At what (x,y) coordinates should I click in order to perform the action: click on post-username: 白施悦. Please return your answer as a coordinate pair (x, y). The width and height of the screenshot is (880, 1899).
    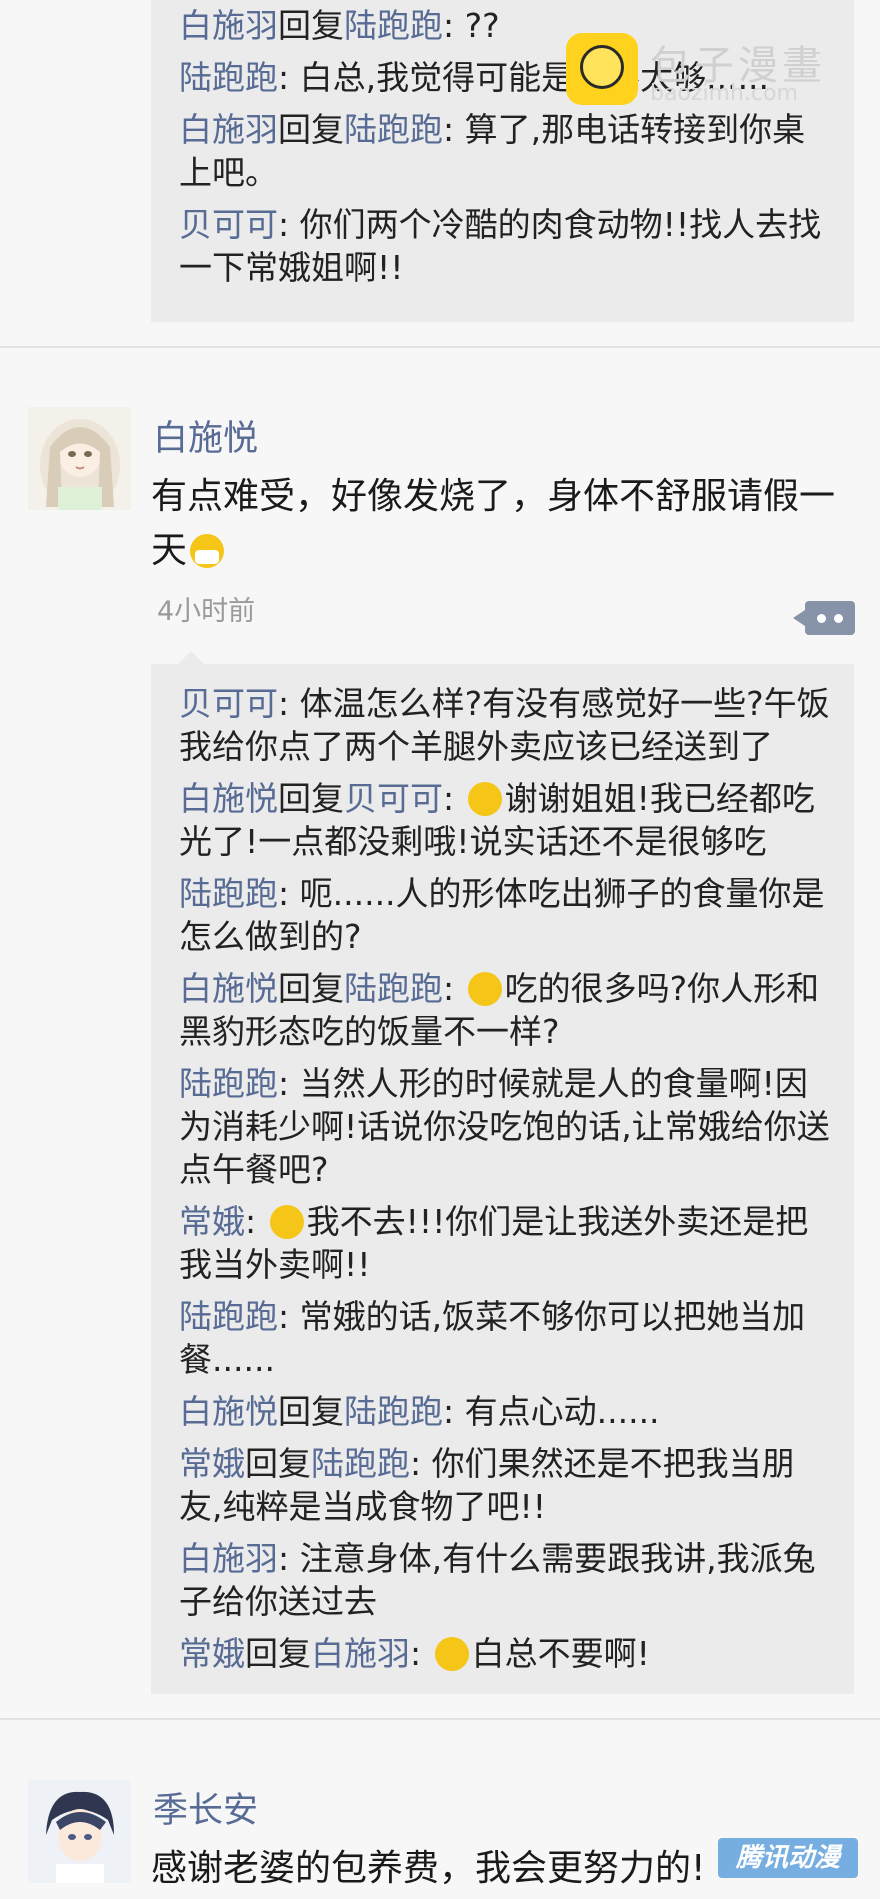
    Looking at the image, I should click on (205, 435).